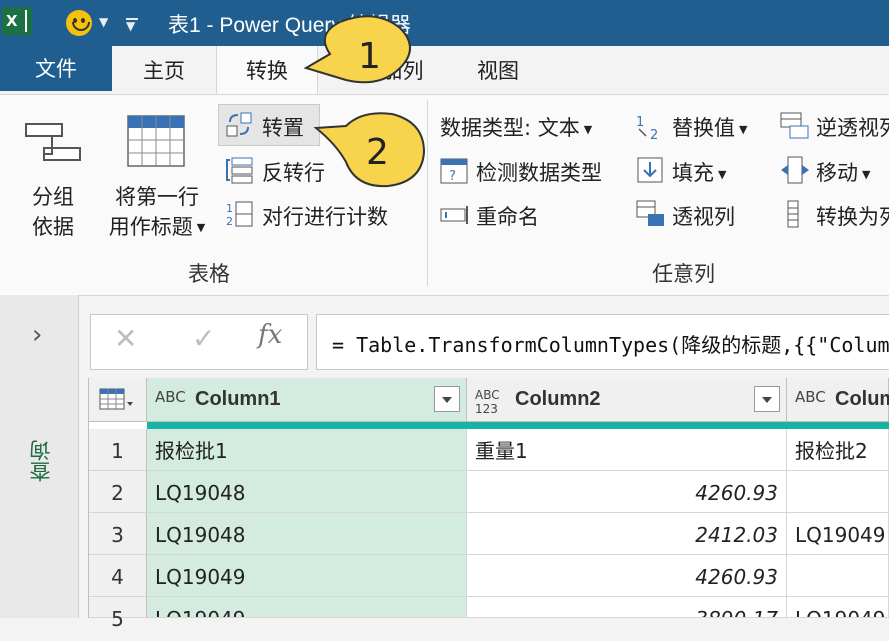  I want to click on confirm-formula-icon: ✓, so click(203, 338).